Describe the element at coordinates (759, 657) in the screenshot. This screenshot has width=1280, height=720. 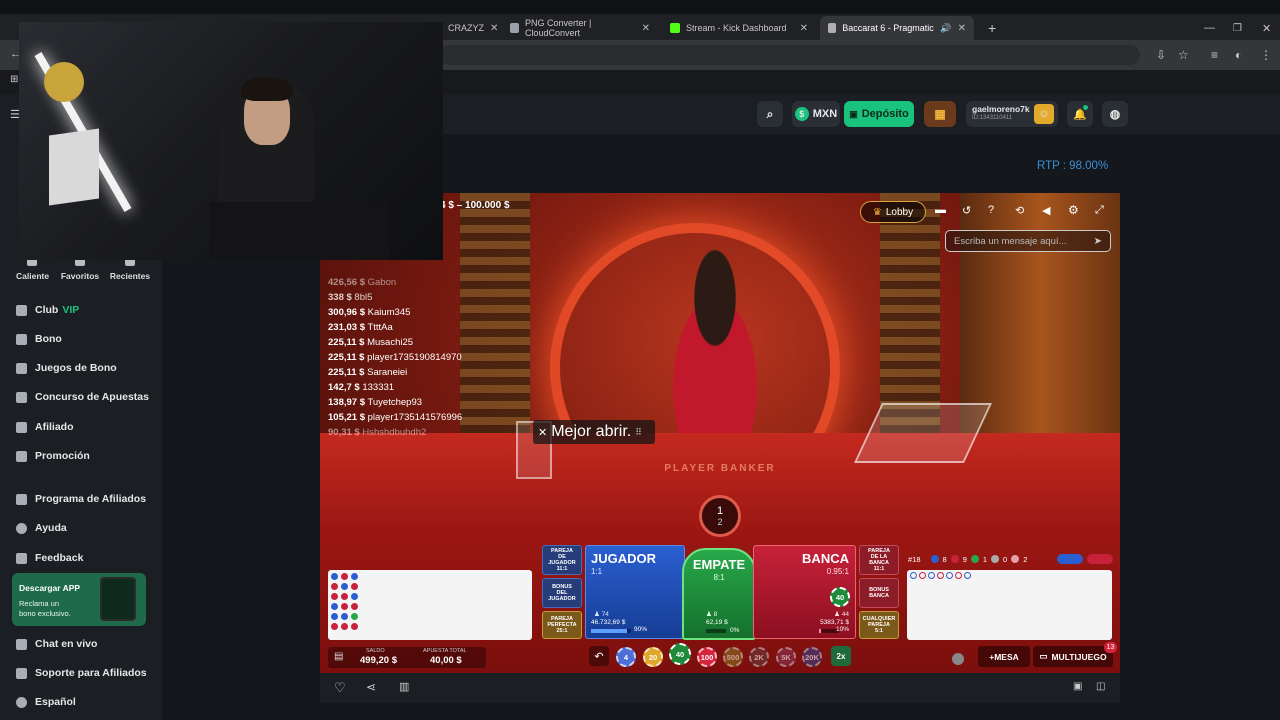
I see `chip-2k: 2K` at that location.